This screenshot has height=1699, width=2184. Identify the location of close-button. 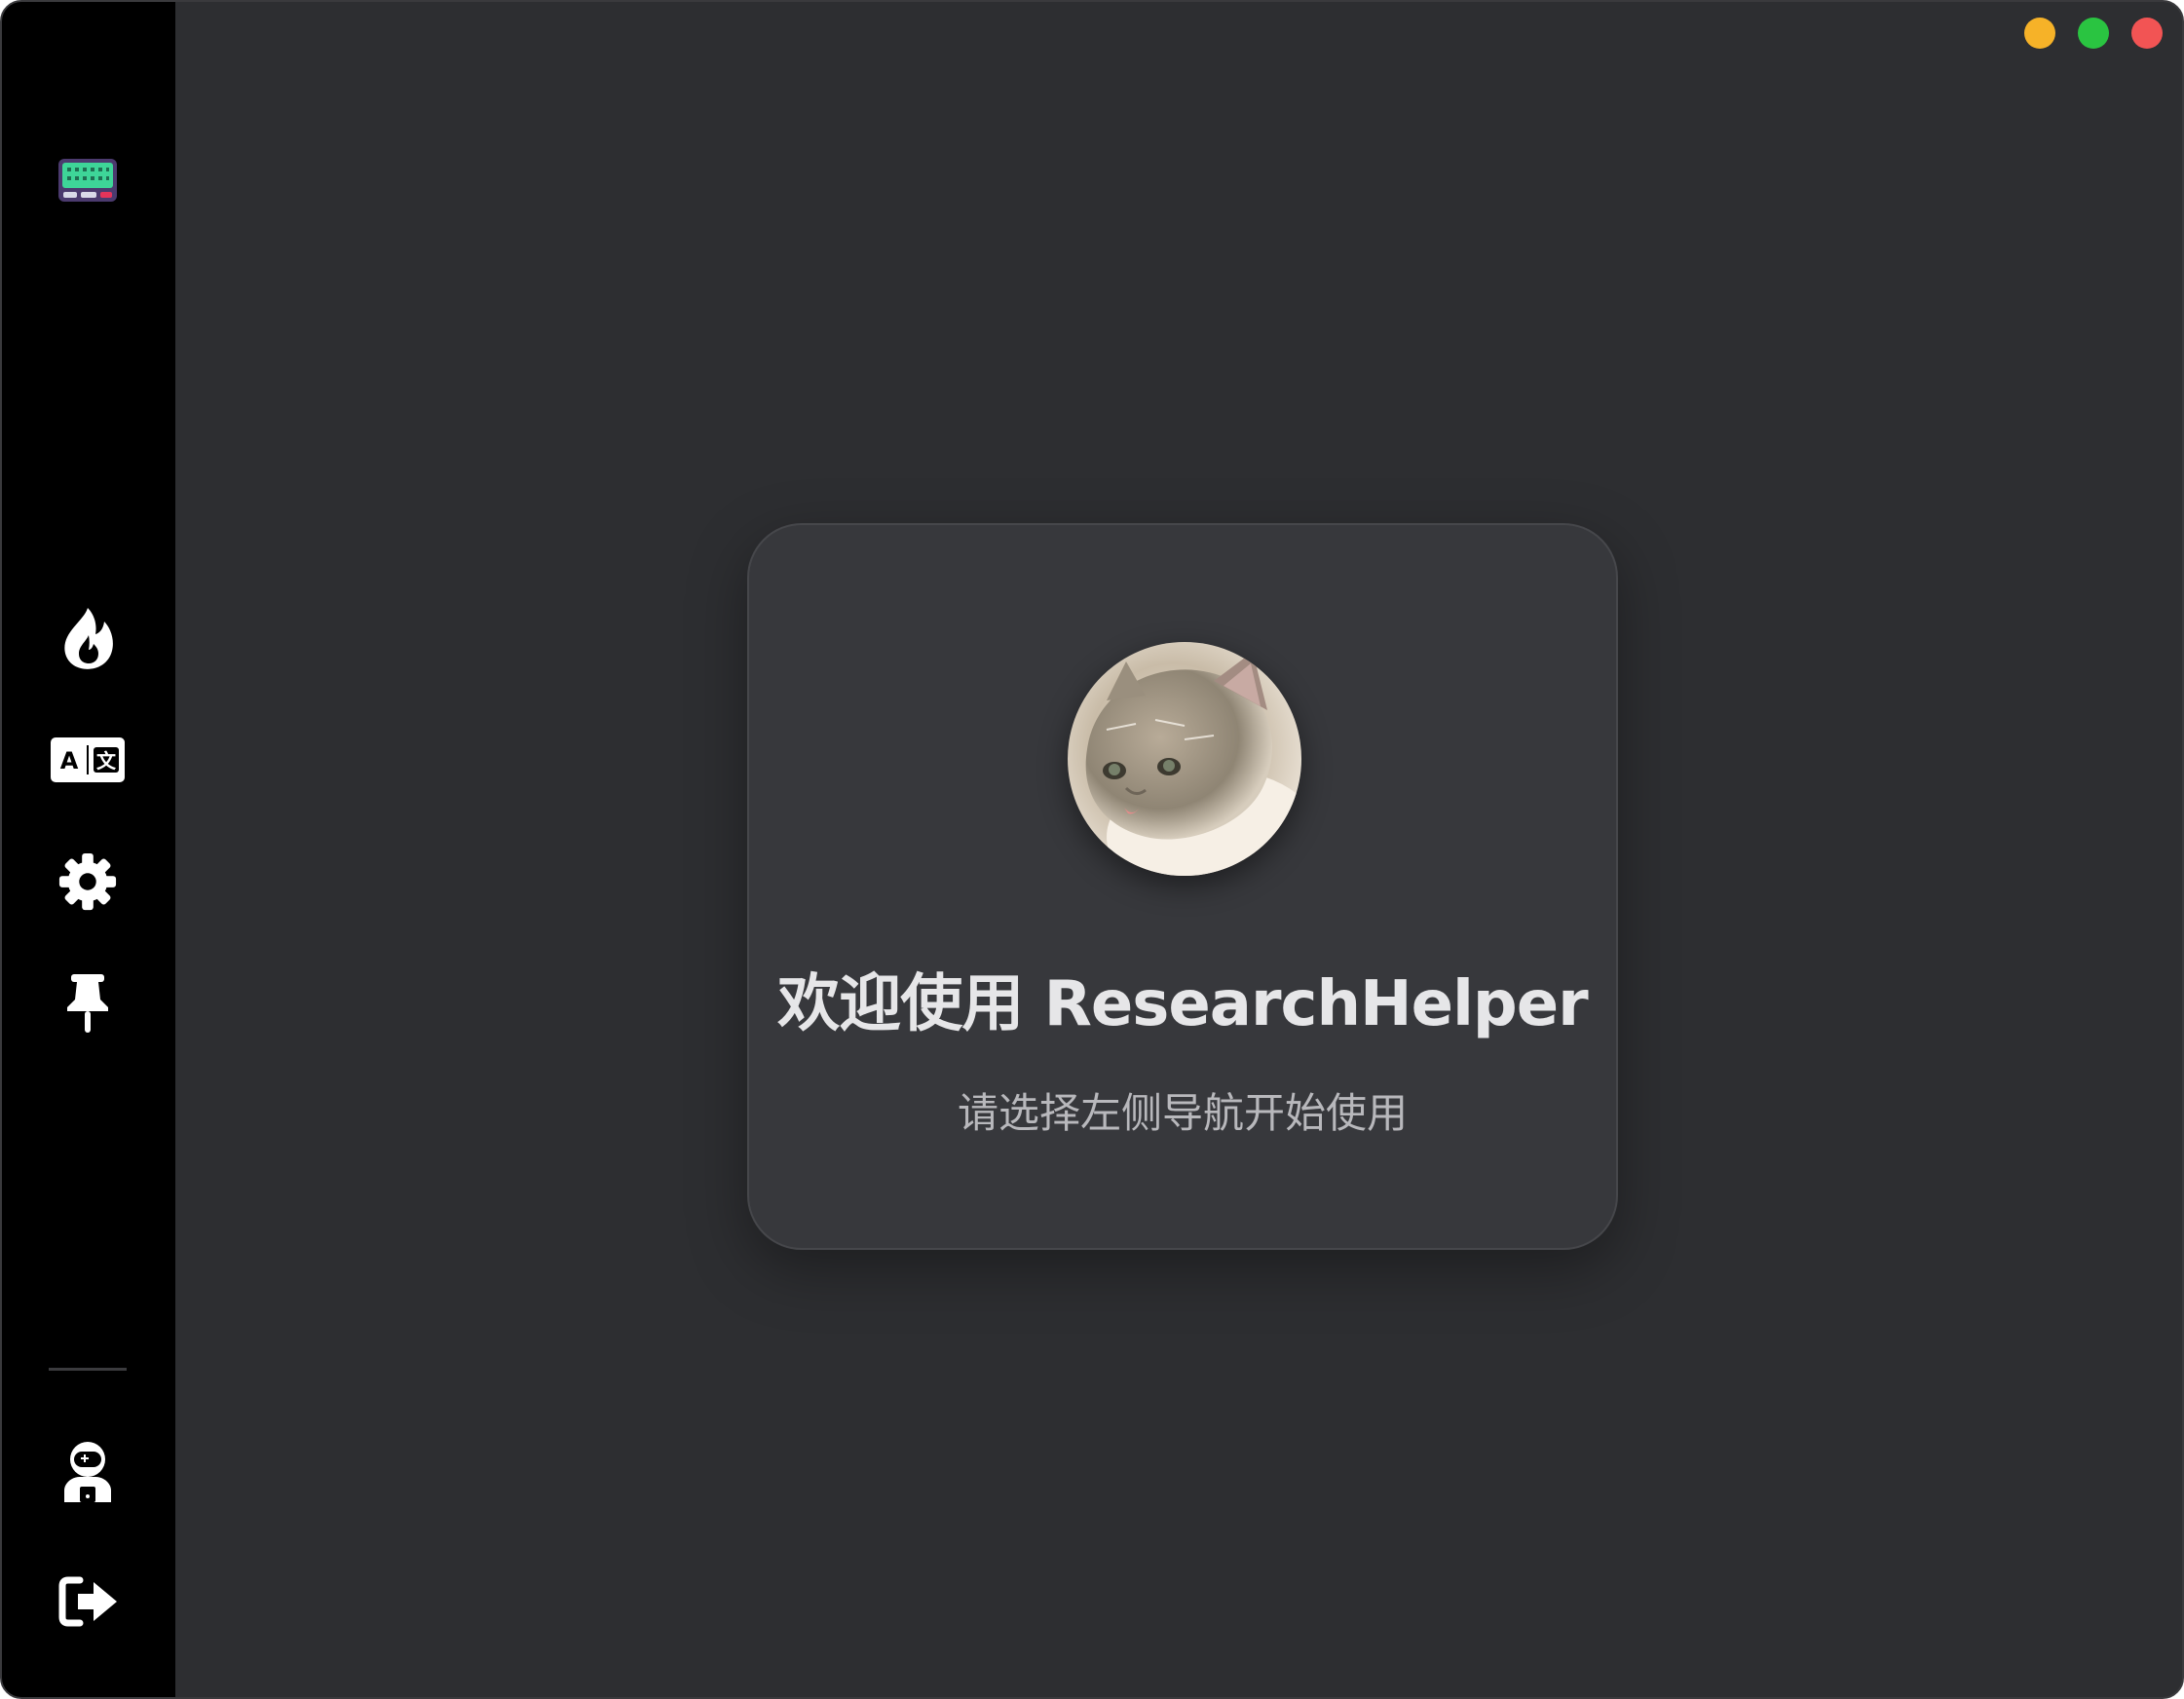
(2147, 33).